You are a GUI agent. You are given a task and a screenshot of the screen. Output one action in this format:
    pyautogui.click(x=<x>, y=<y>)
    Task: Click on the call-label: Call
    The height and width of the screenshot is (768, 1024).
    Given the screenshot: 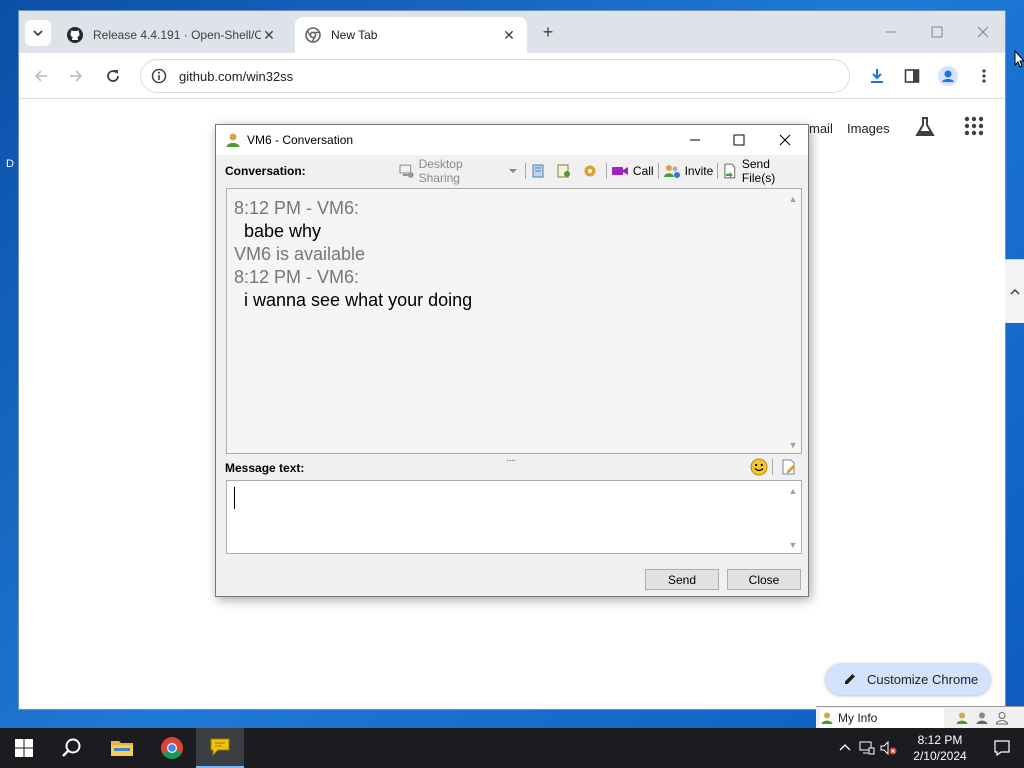 What is the action you would take?
    pyautogui.click(x=643, y=171)
    